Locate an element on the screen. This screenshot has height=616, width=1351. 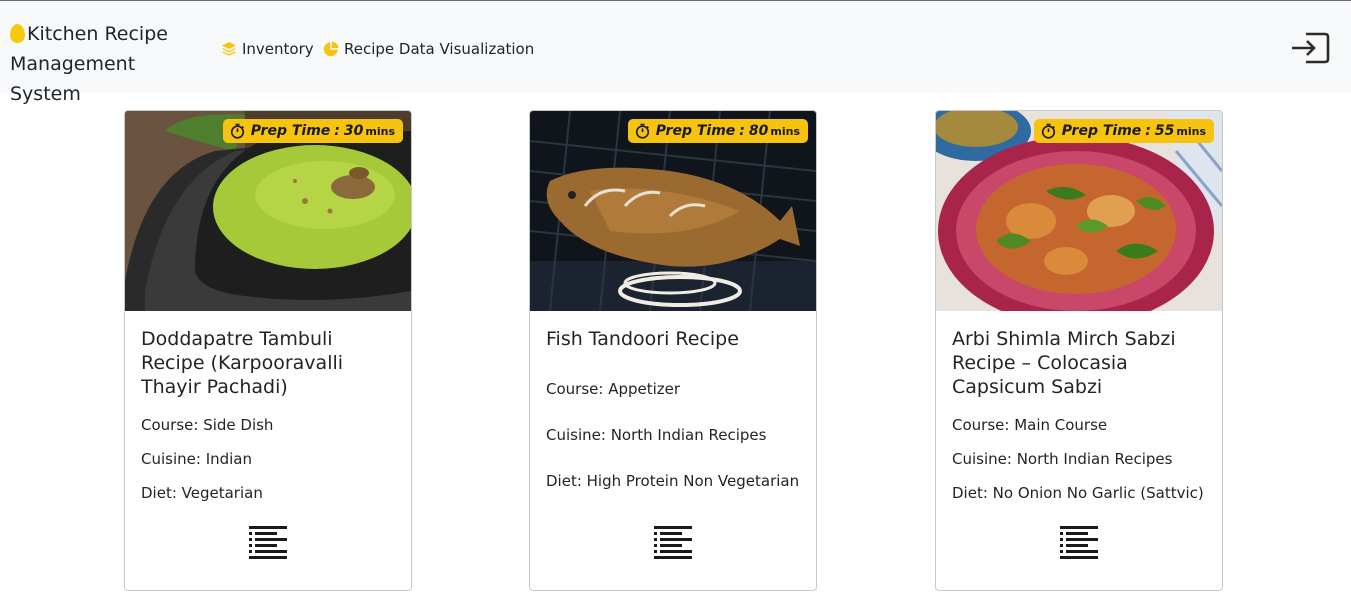
recipe-course: Course: Side Dish is located at coordinates (207, 425).